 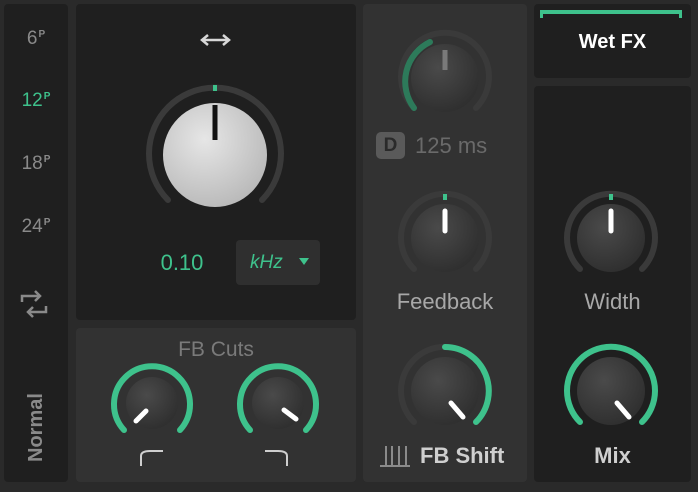 What do you see at coordinates (395, 456) in the screenshot?
I see `shift-bars-icon` at bounding box center [395, 456].